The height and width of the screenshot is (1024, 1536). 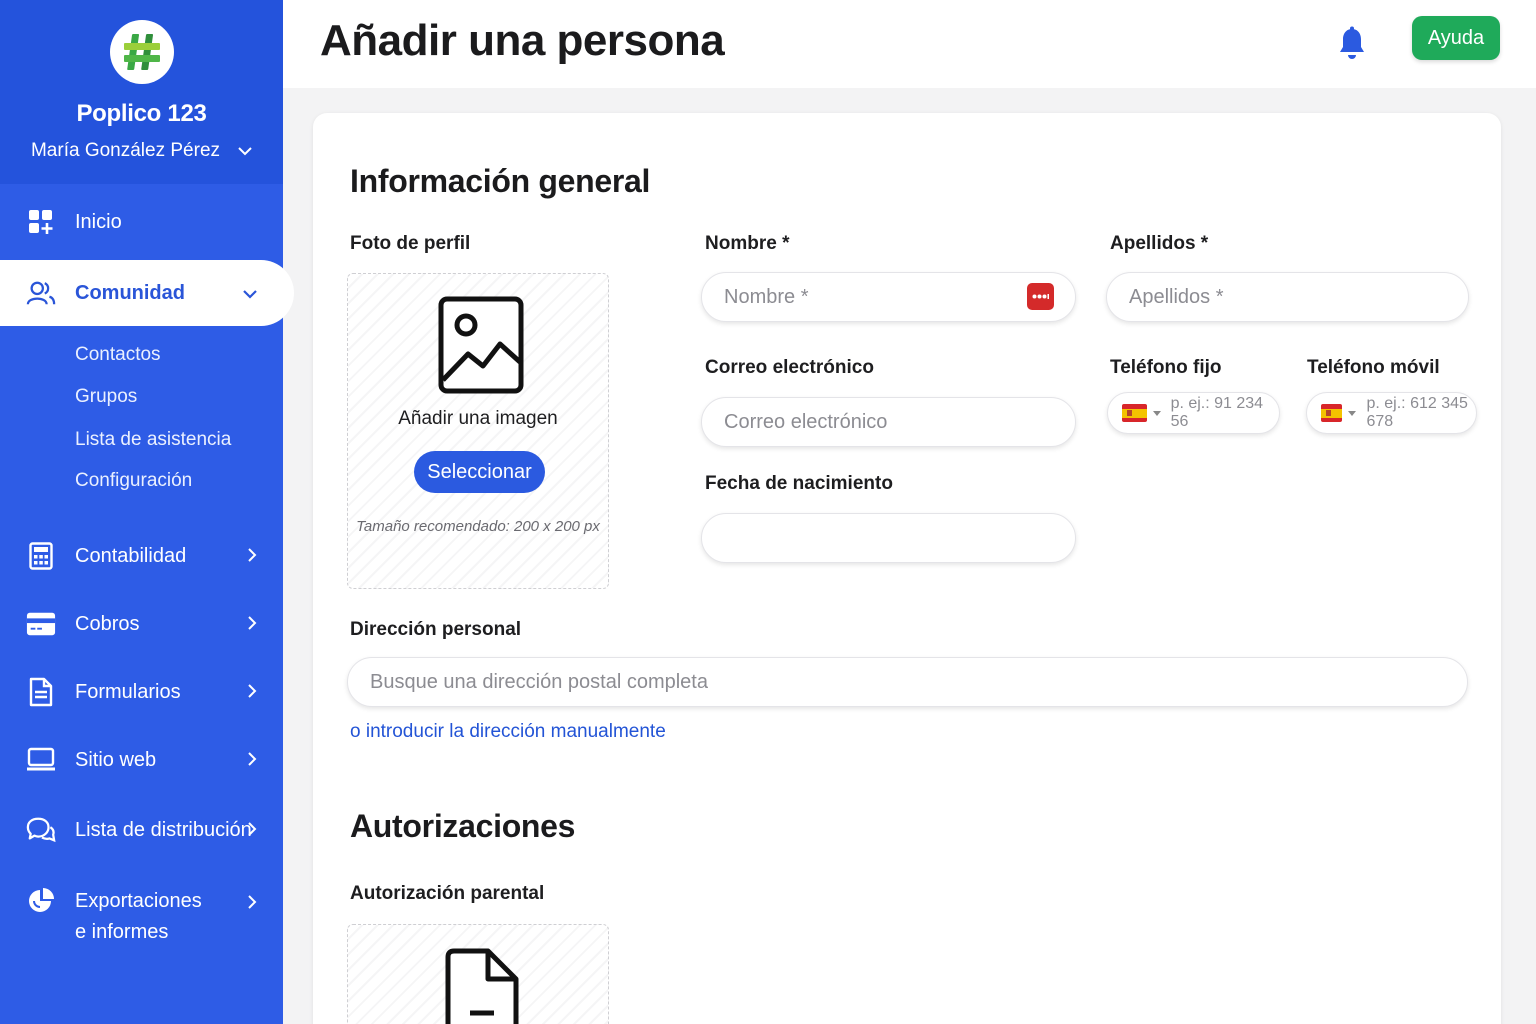 What do you see at coordinates (909, 44) in the screenshot?
I see `top-bar: Añadir una persona Ayuda` at bounding box center [909, 44].